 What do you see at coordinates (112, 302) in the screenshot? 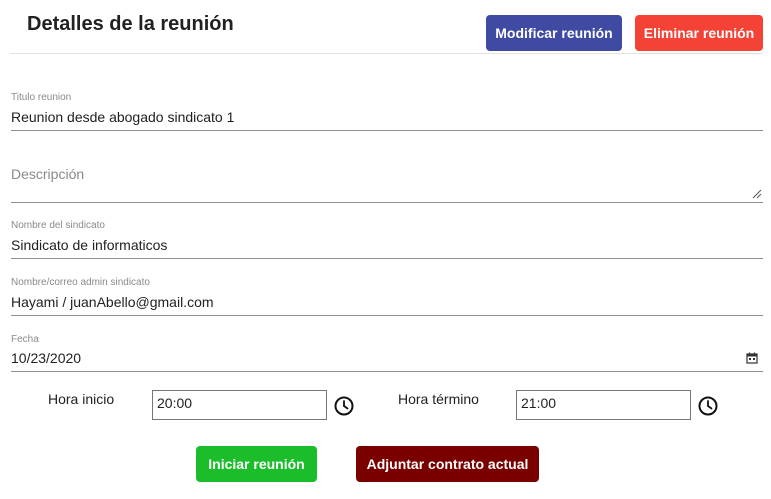
I see `admin-value: Hayami / juanAbello@gmail.com` at bounding box center [112, 302].